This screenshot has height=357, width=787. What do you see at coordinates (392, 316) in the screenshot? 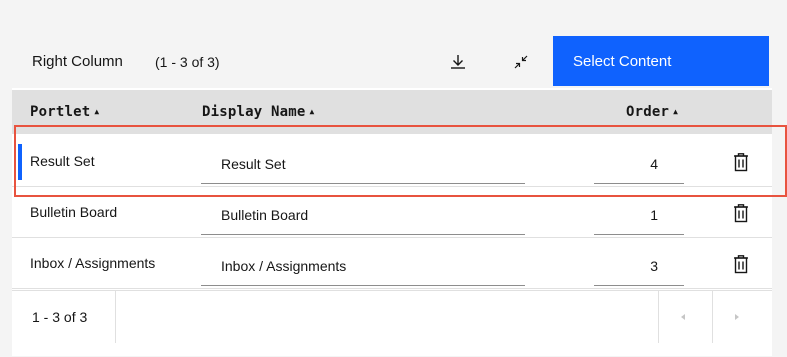
I see `pagination-footer: 1 - 3 of 3` at bounding box center [392, 316].